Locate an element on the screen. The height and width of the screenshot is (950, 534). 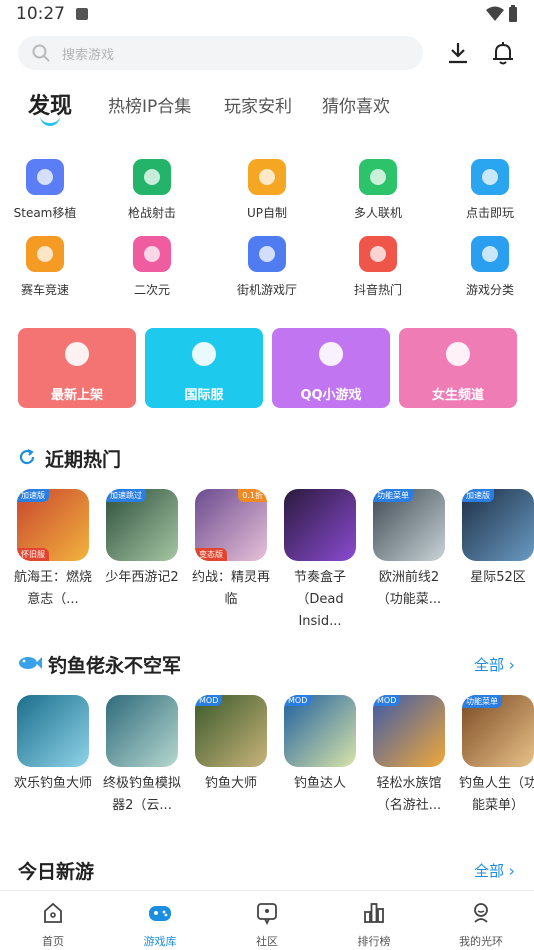
search-icon is located at coordinates (41, 53).